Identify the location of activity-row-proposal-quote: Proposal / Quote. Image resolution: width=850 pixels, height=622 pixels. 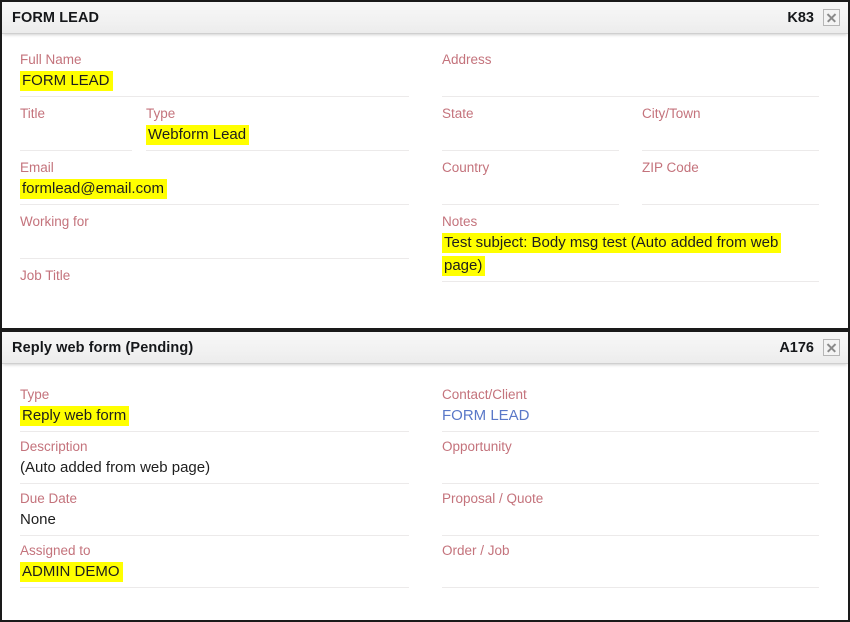
(638, 512).